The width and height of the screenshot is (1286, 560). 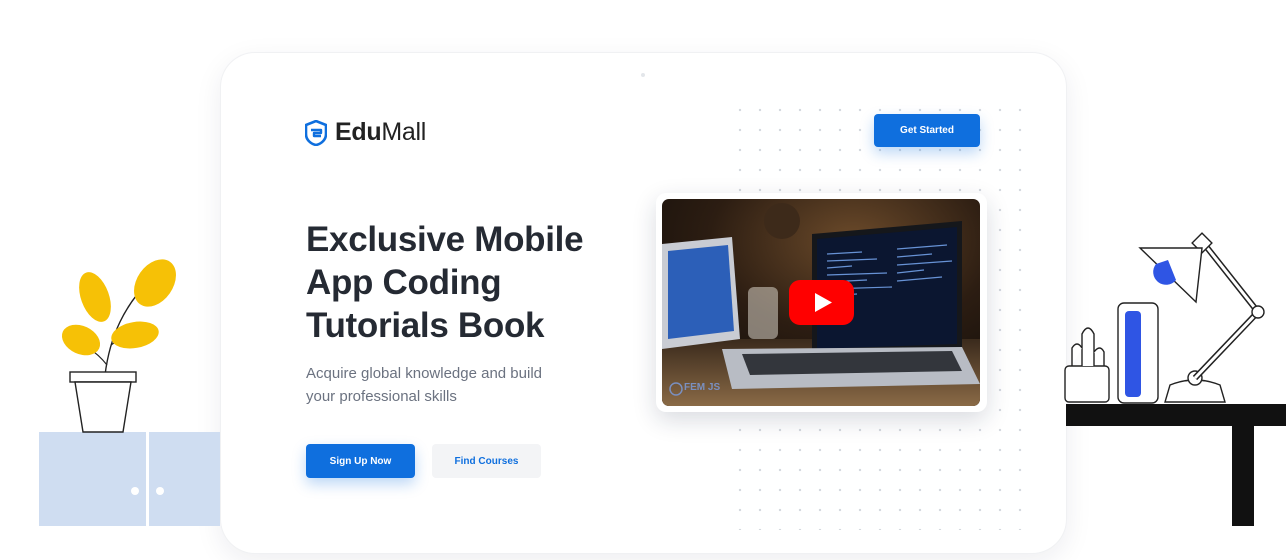 I want to click on cabinet-illustration, so click(x=129, y=479).